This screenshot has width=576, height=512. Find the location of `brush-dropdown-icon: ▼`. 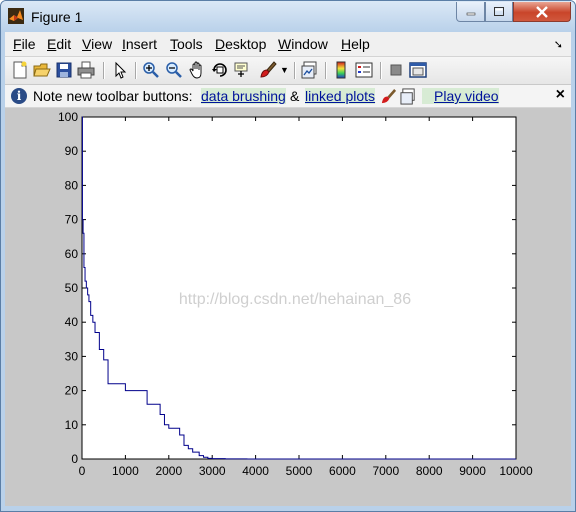

brush-dropdown-icon: ▼ is located at coordinates (284, 70).